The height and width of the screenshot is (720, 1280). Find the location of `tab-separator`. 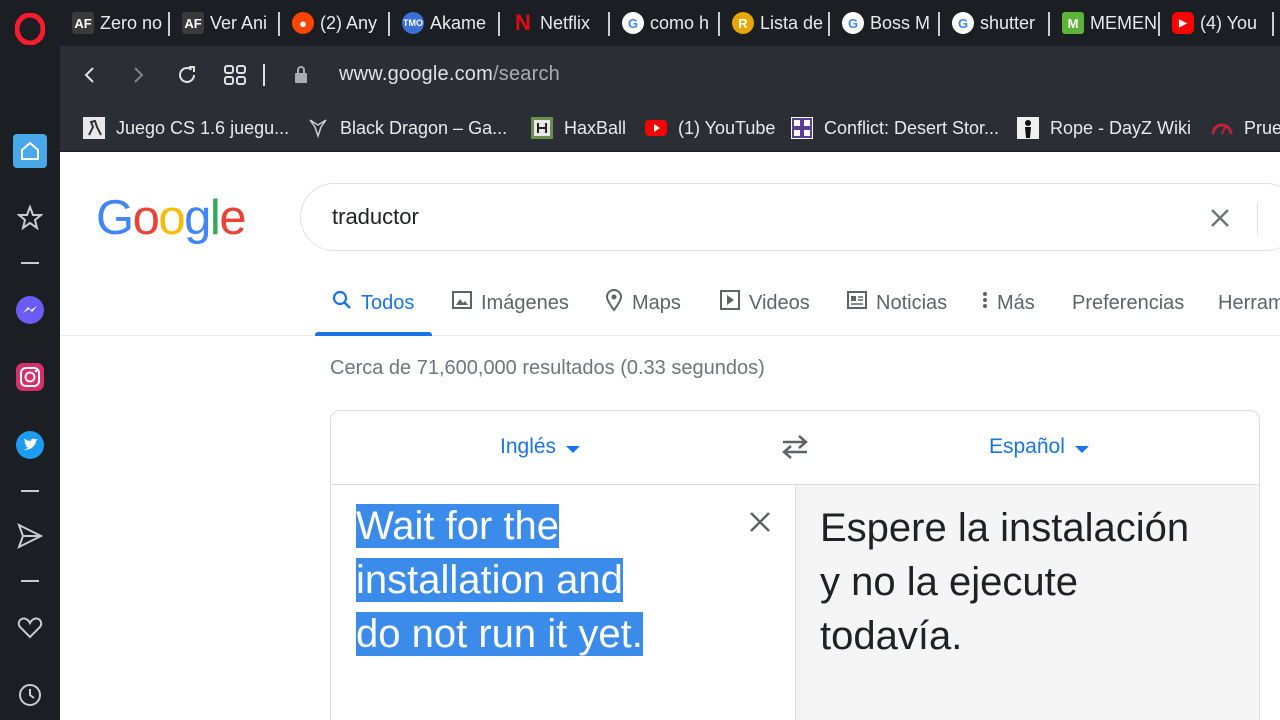

tab-separator is located at coordinates (1273, 24).